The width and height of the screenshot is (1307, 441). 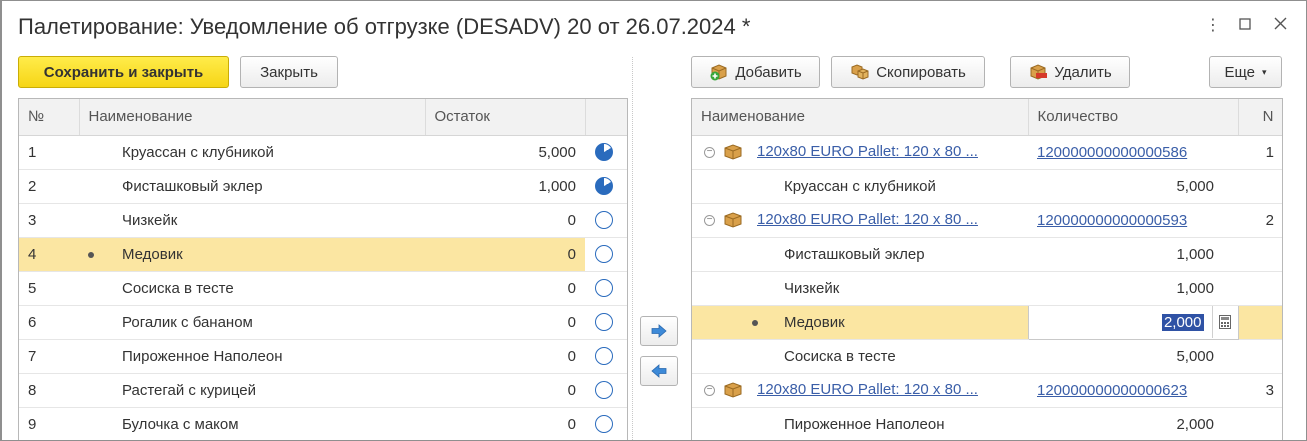 What do you see at coordinates (1133, 220) in the screenshot?
I see `pallet-code: 120000000000000593` at bounding box center [1133, 220].